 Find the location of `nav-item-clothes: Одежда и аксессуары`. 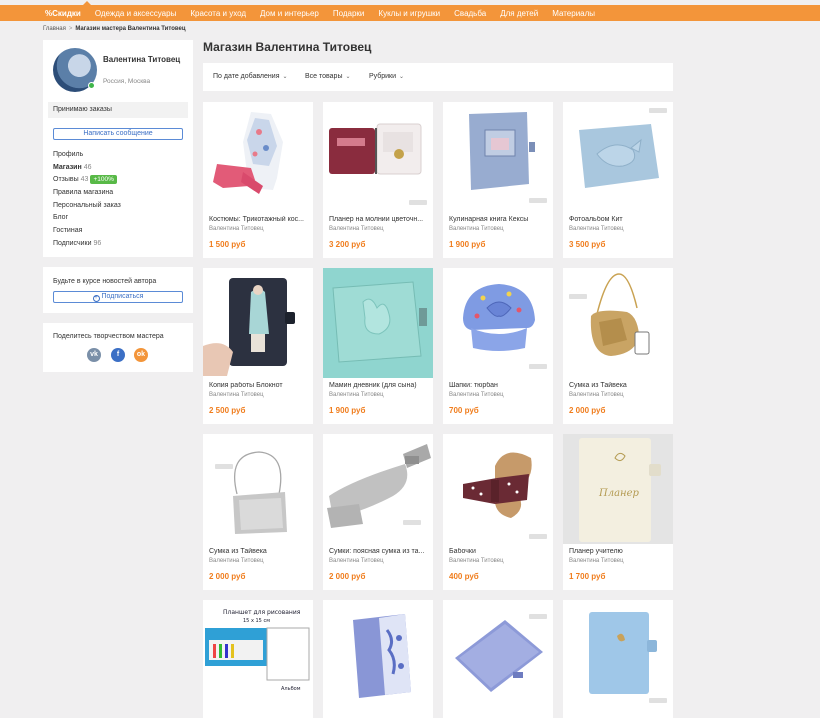

nav-item-clothes: Одежда и аксессуары is located at coordinates (136, 13).